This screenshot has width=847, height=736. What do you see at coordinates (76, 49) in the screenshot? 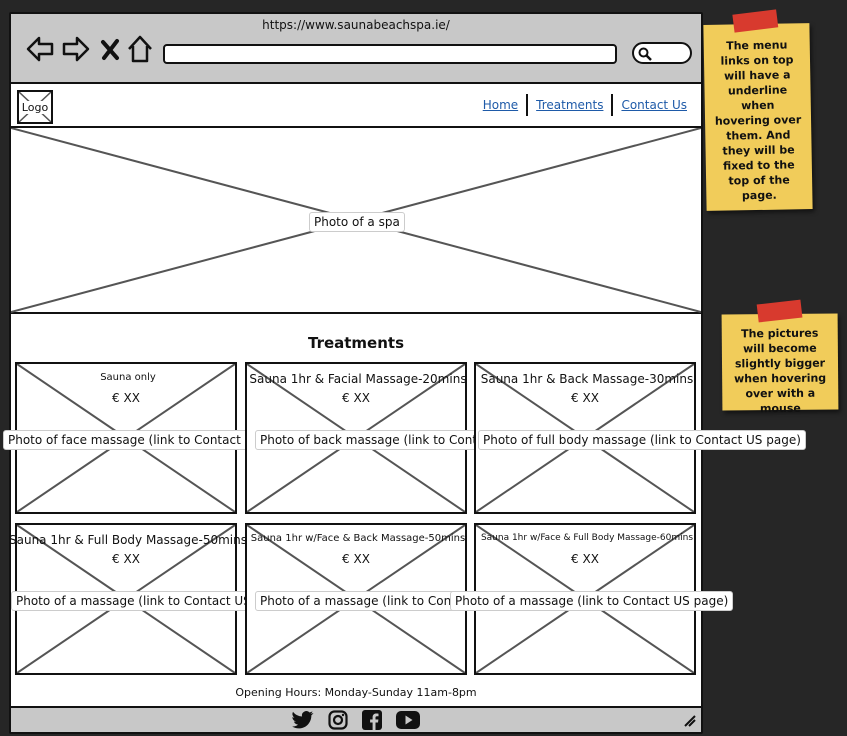
I see `forward-arrow-icon` at bounding box center [76, 49].